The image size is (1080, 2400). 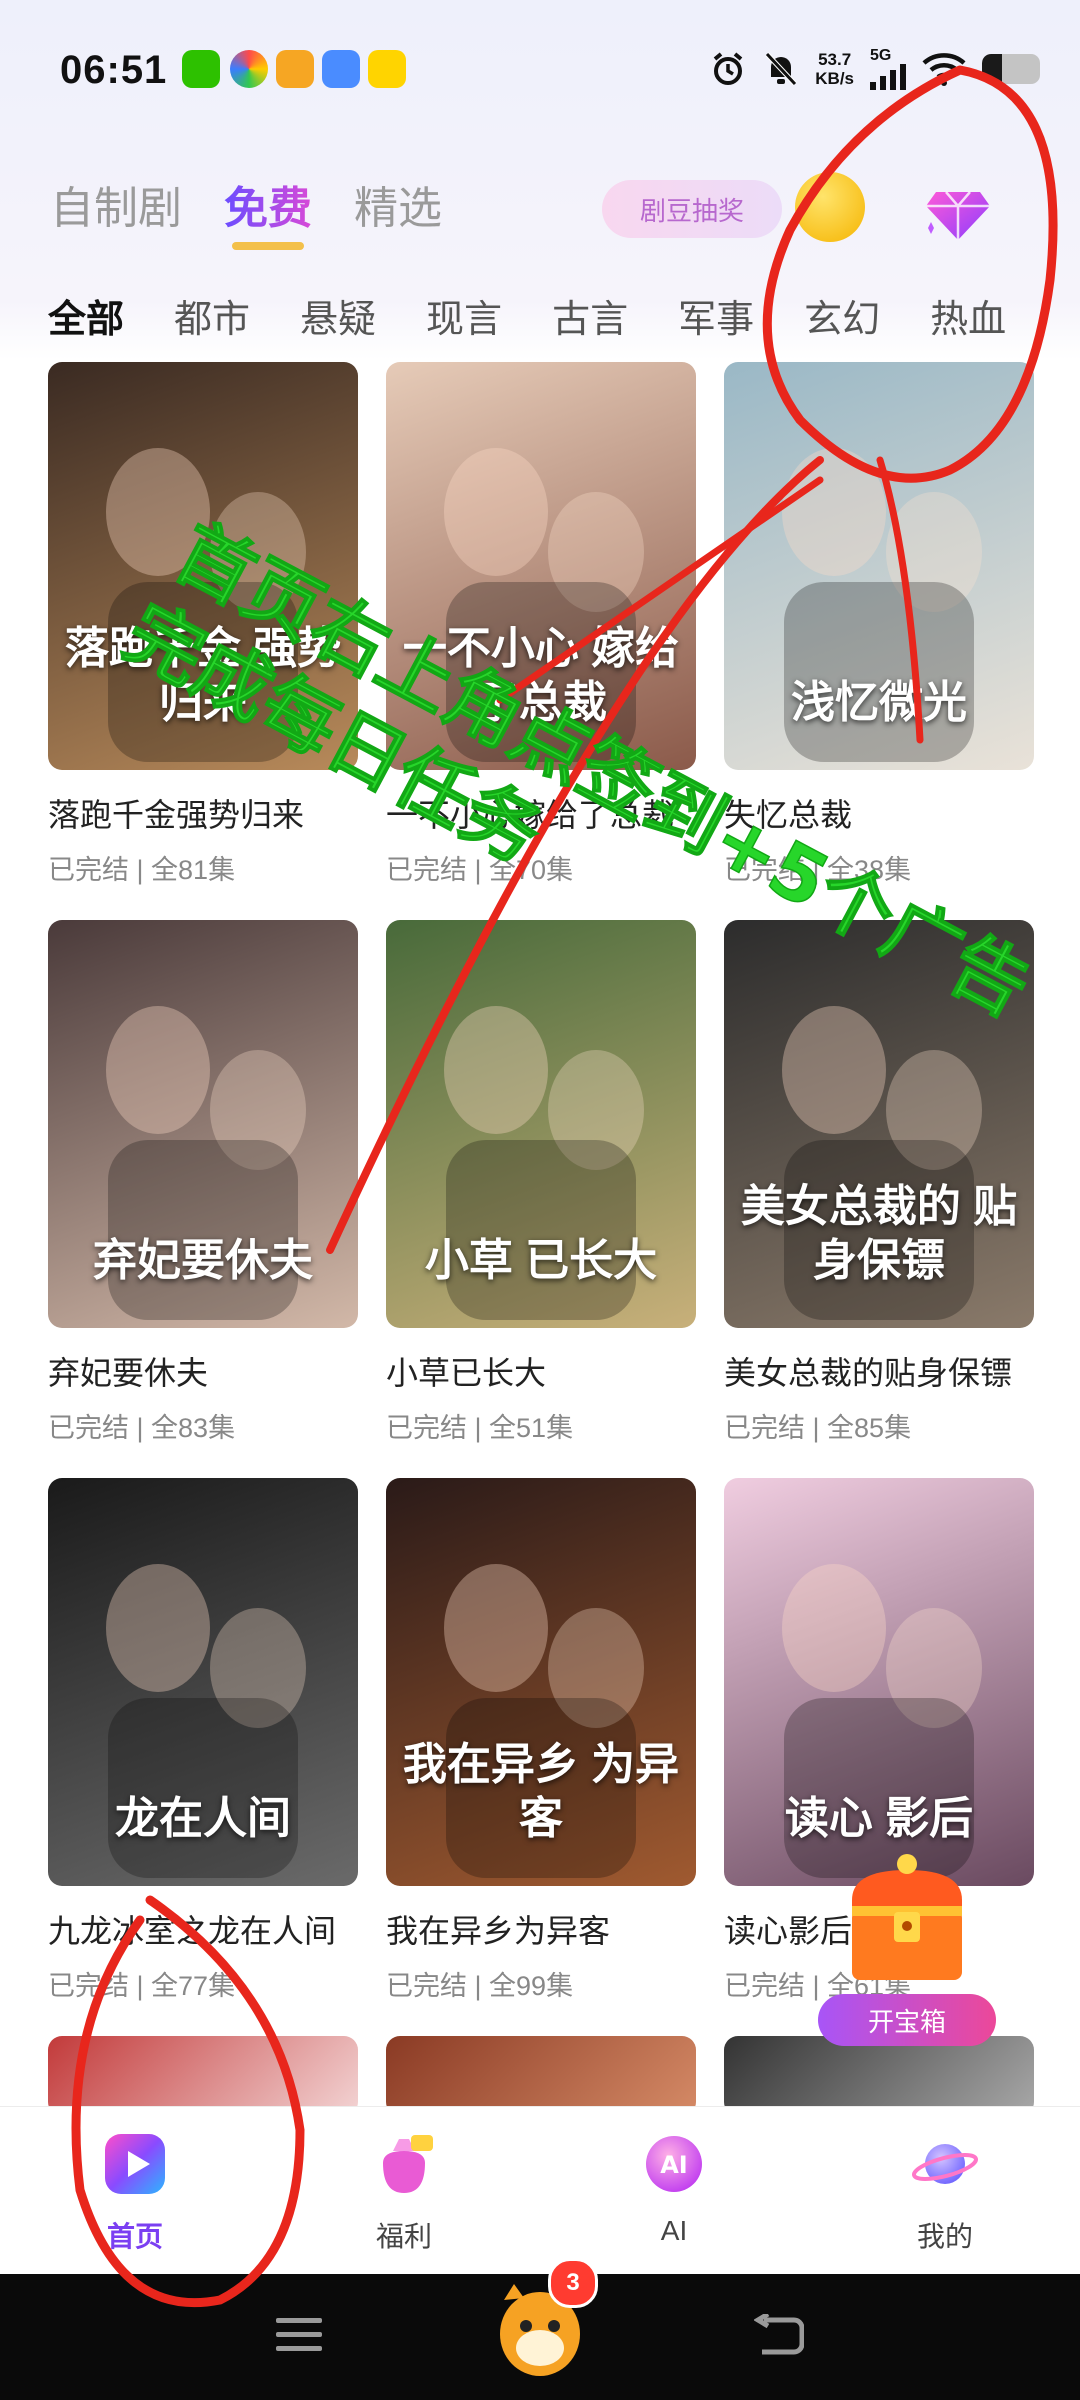 I want to click on category-suspense: 悬疑, so click(x=338, y=315).